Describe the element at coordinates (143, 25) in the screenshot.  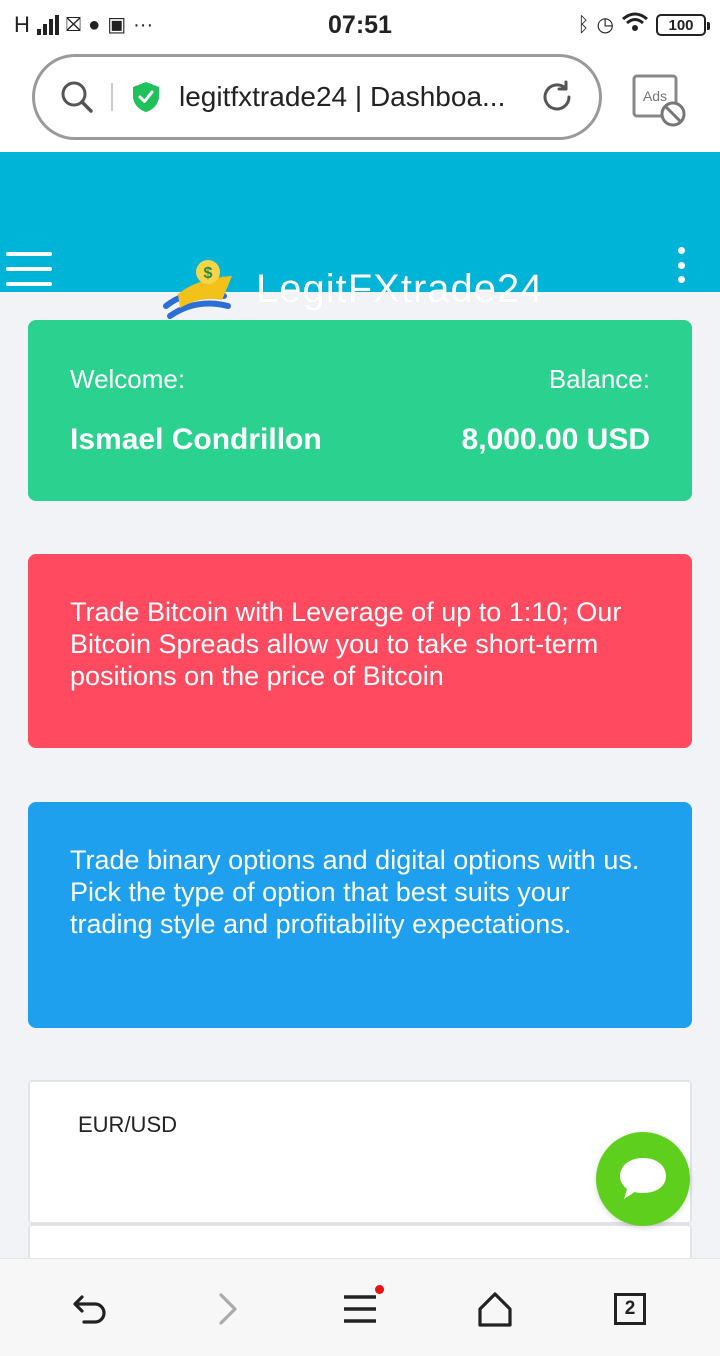
I see `more-notifications-icon: ···` at that location.